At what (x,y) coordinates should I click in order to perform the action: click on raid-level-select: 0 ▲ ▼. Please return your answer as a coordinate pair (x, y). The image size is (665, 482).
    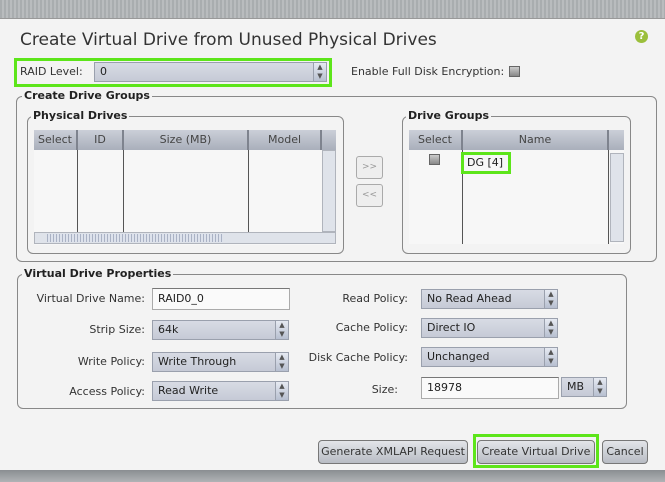
    Looking at the image, I should click on (210, 72).